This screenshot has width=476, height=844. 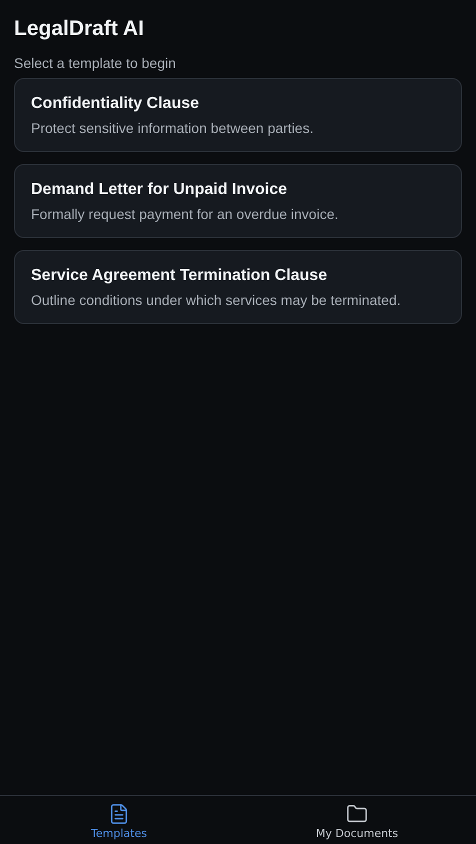 What do you see at coordinates (238, 115) in the screenshot?
I see `template-card: Confidentiality Clause Protect sensitive information between parties.` at bounding box center [238, 115].